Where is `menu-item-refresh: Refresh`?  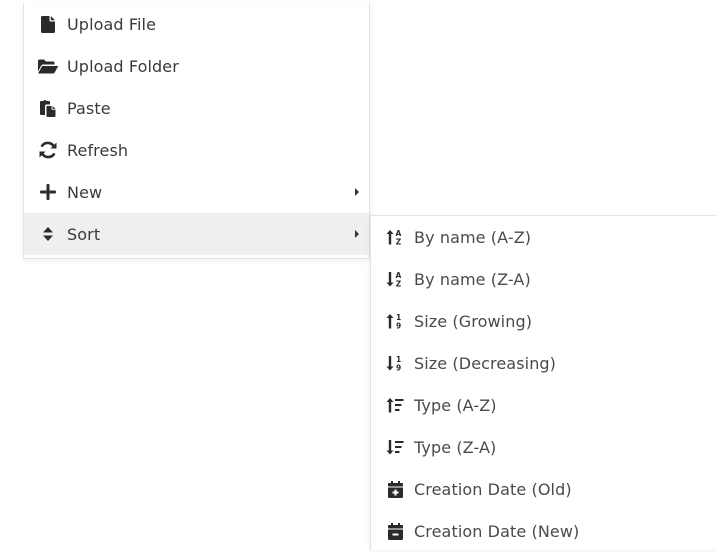
menu-item-refresh: Refresh is located at coordinates (196, 150).